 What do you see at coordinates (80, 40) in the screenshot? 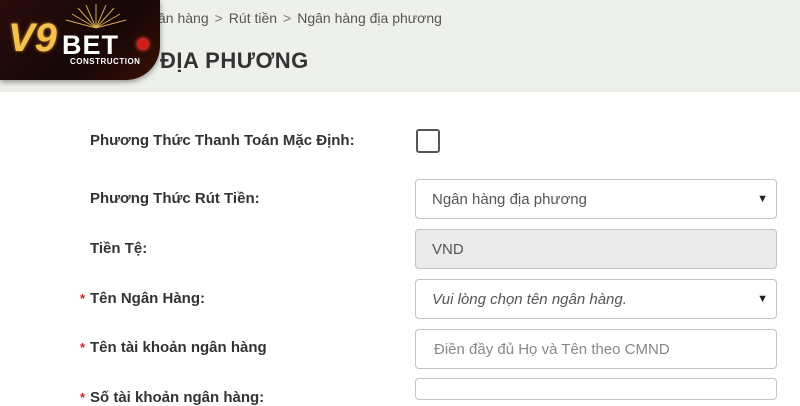
I see `brand-logo: V9 BET CONSTRUCTION` at bounding box center [80, 40].